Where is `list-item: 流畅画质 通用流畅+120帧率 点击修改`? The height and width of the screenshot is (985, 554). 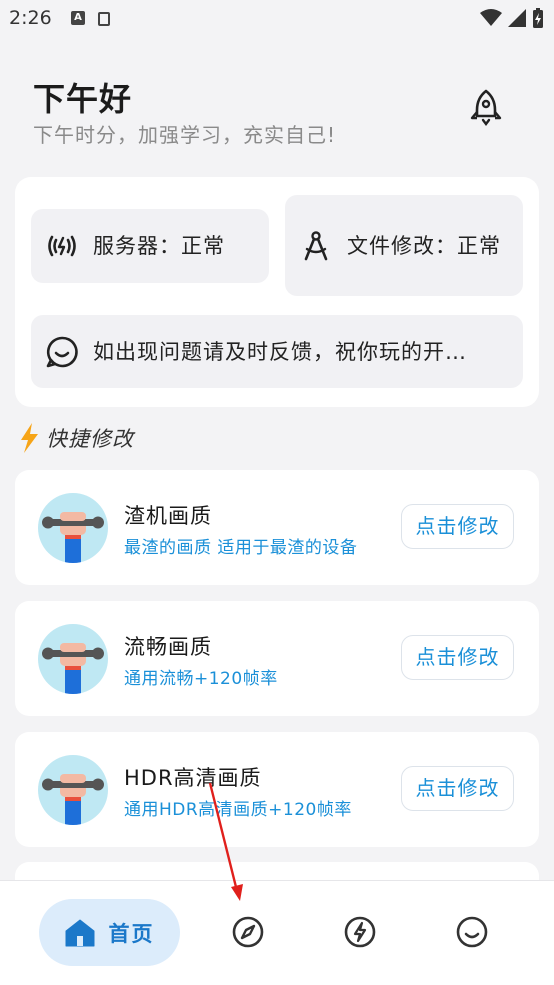
list-item: 流畅画质 通用流畅+120帧率 点击修改 is located at coordinates (277, 658).